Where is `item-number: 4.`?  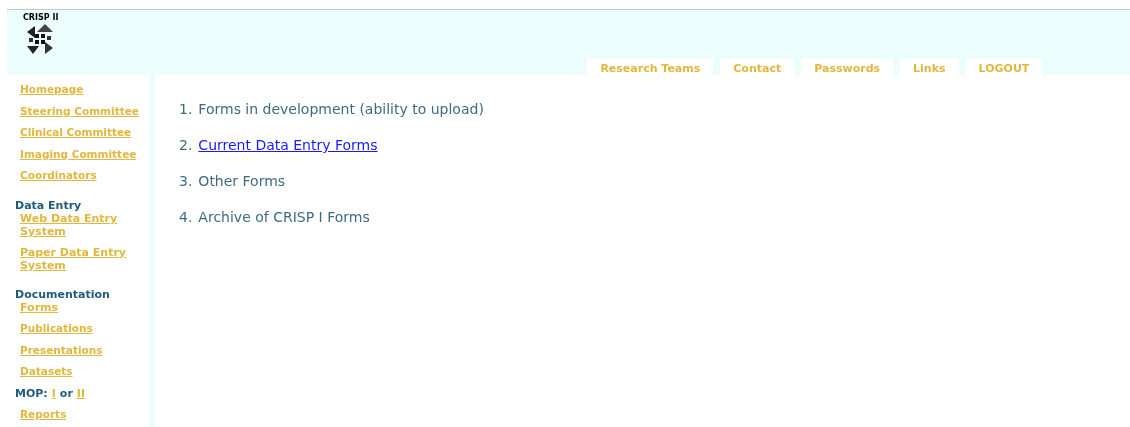
item-number: 4. is located at coordinates (186, 217).